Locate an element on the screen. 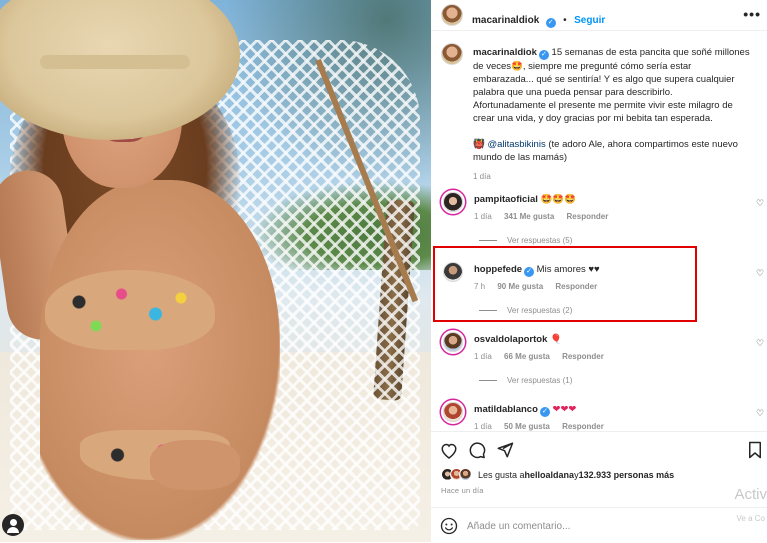 The height and width of the screenshot is (543, 767). author-line: macarinaldiok ✓ • Seguir is located at coordinates (538, 19).